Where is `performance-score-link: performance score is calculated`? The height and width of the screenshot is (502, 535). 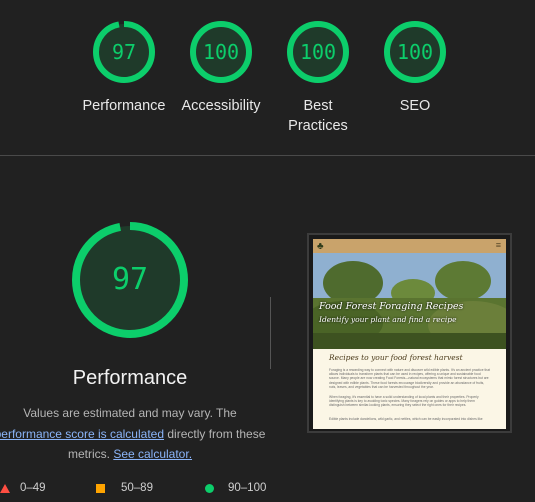
performance-score-link: performance score is calculated is located at coordinates (82, 434).